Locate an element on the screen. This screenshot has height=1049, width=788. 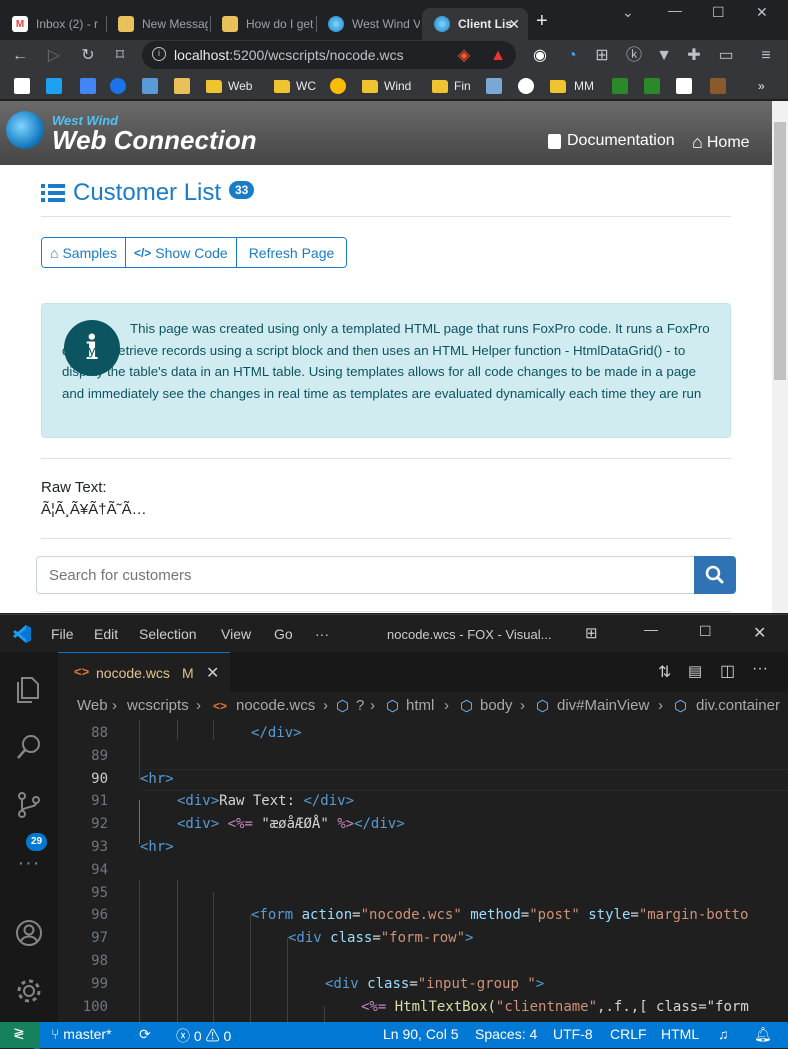
extension-v-icon: ▼ is located at coordinates (664, 56).